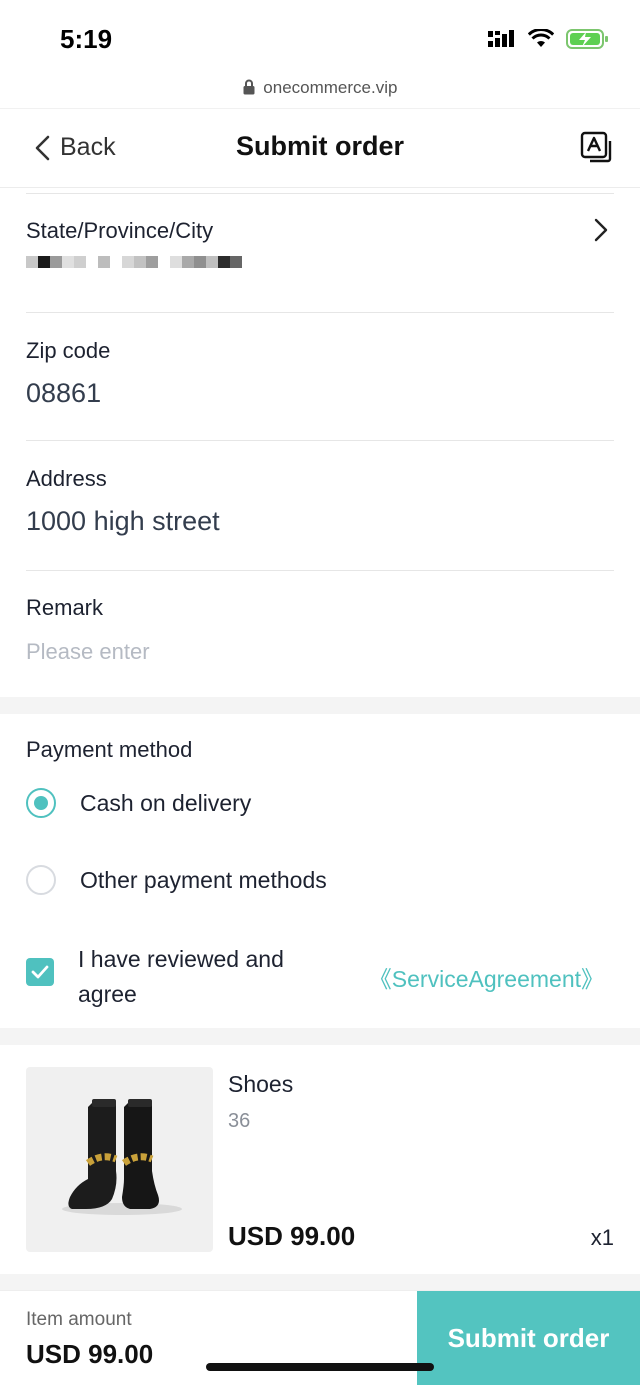  Describe the element at coordinates (109, 749) in the screenshot. I see `payment-title: Payment method` at that location.